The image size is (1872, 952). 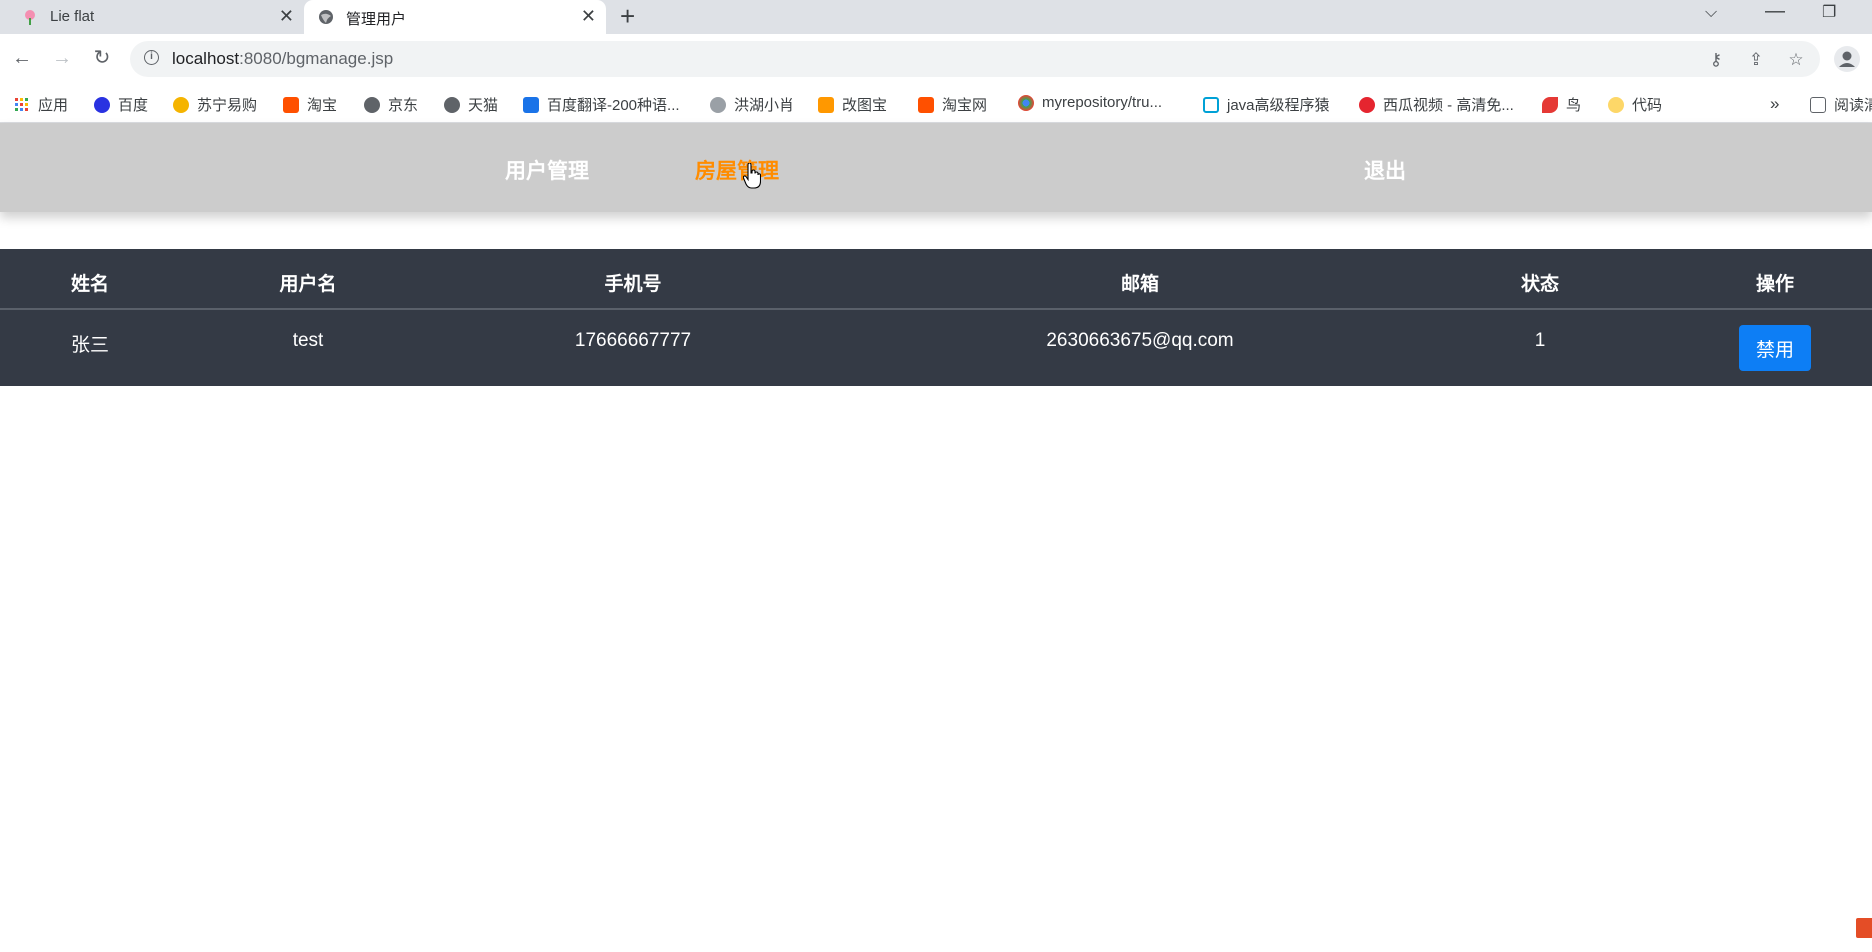 What do you see at coordinates (72, 16) in the screenshot?
I see `tab-title: Lie flat` at bounding box center [72, 16].